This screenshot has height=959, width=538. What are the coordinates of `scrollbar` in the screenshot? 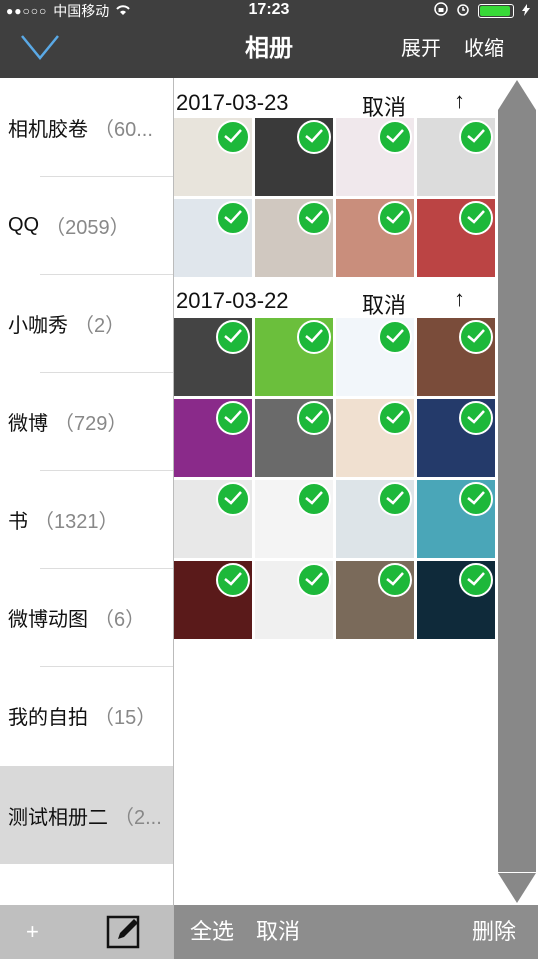 It's located at (517, 491).